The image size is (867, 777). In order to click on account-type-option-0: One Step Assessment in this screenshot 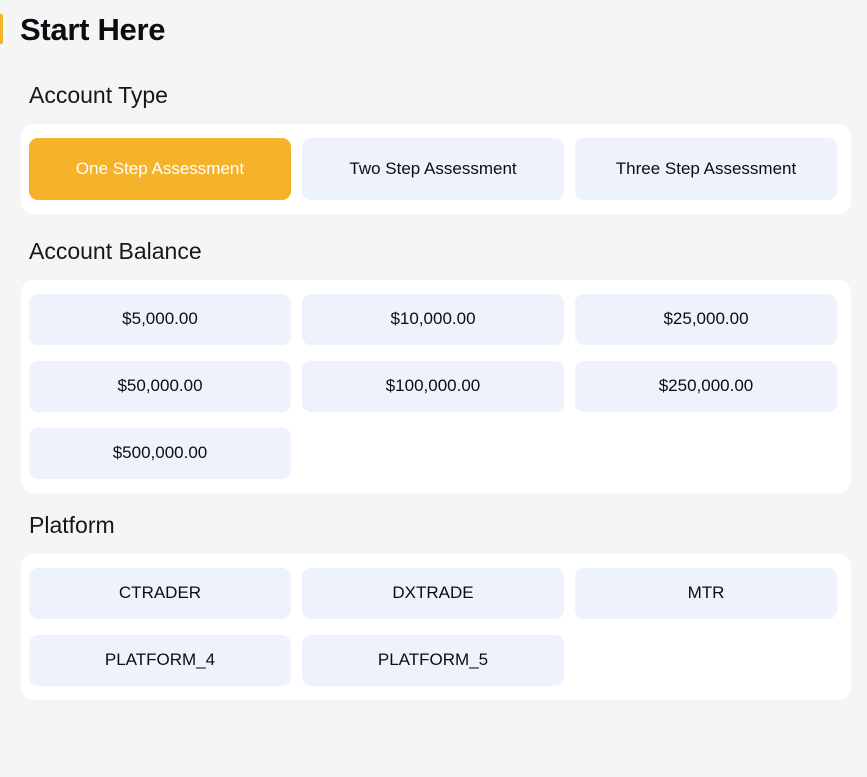, I will do `click(160, 169)`.